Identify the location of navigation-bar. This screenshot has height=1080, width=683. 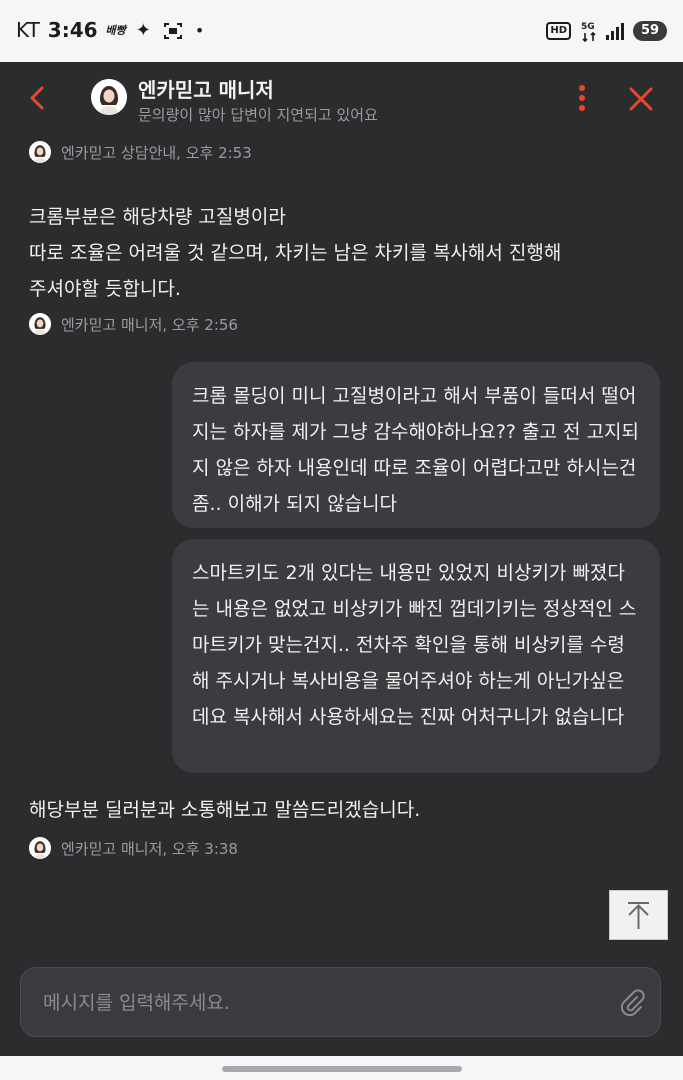
(341, 1068).